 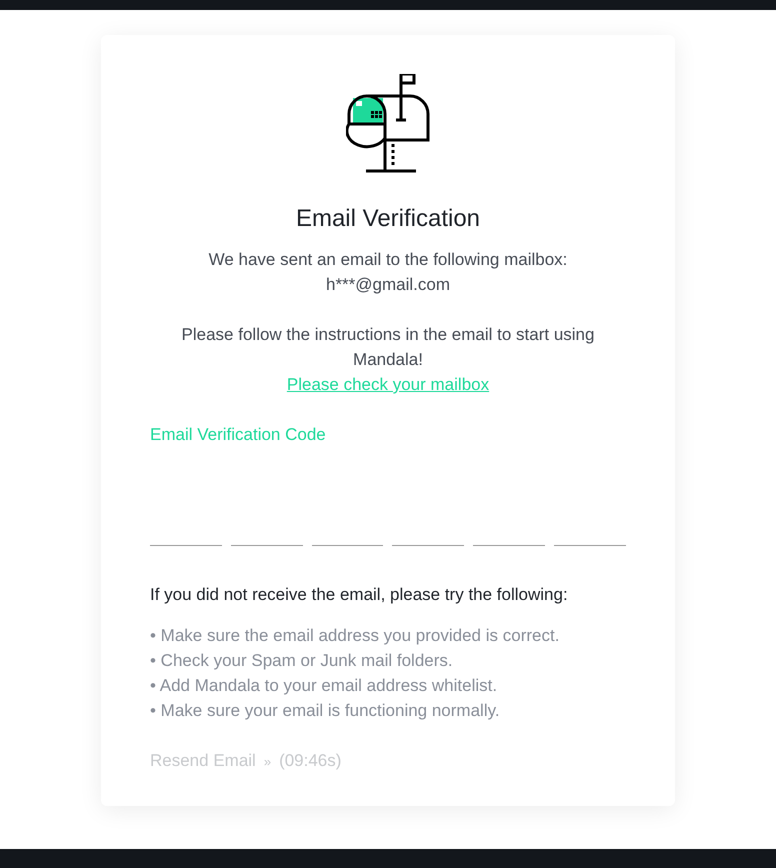 What do you see at coordinates (359, 595) in the screenshot?
I see `help-heading: If you did not receive the email, please try the following:` at bounding box center [359, 595].